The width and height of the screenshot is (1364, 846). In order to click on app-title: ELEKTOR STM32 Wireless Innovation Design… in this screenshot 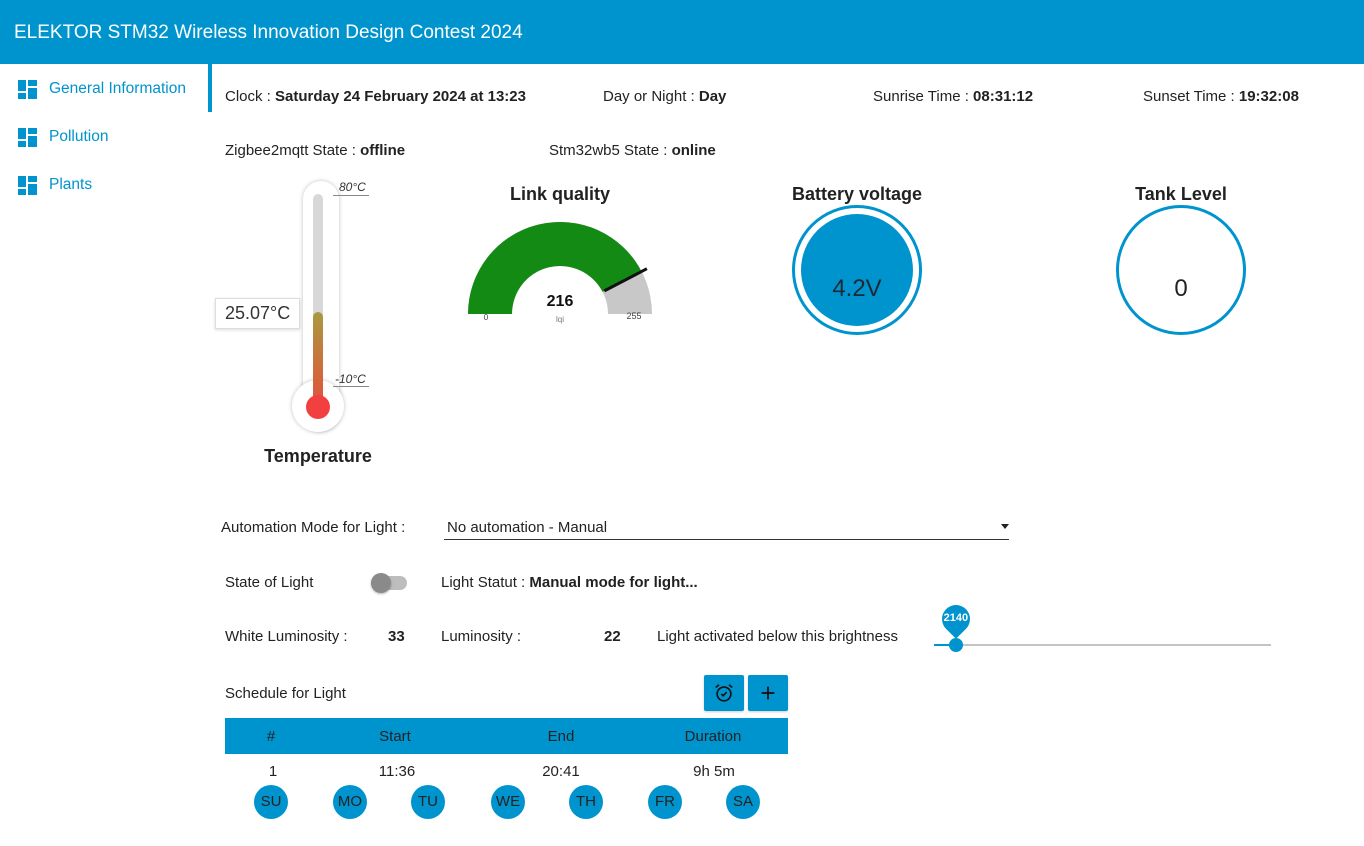, I will do `click(268, 32)`.